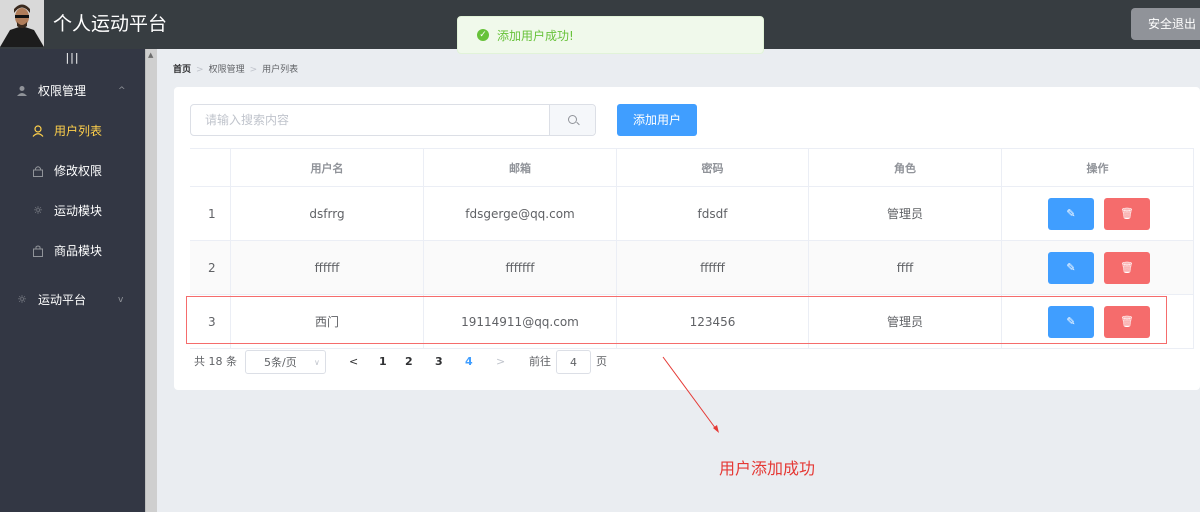 This screenshot has height=512, width=1200. I want to click on annotation-arrow-line, so click(689, 393).